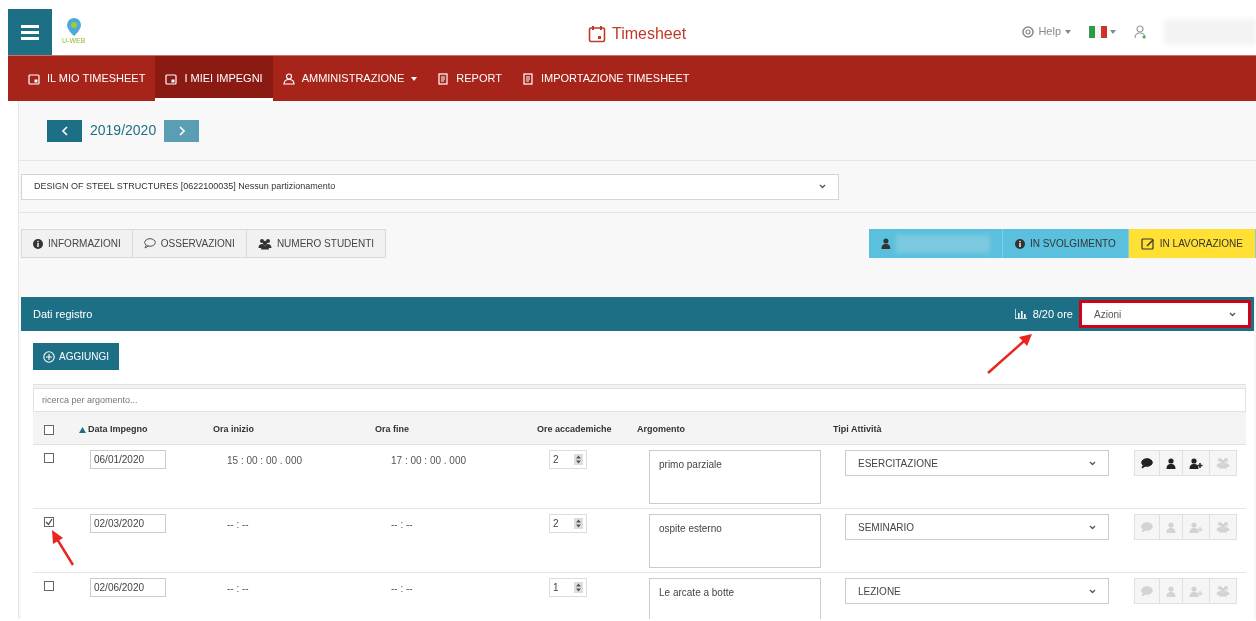 This screenshot has height=621, width=1256. I want to click on chevron-left-icon, so click(64, 130).